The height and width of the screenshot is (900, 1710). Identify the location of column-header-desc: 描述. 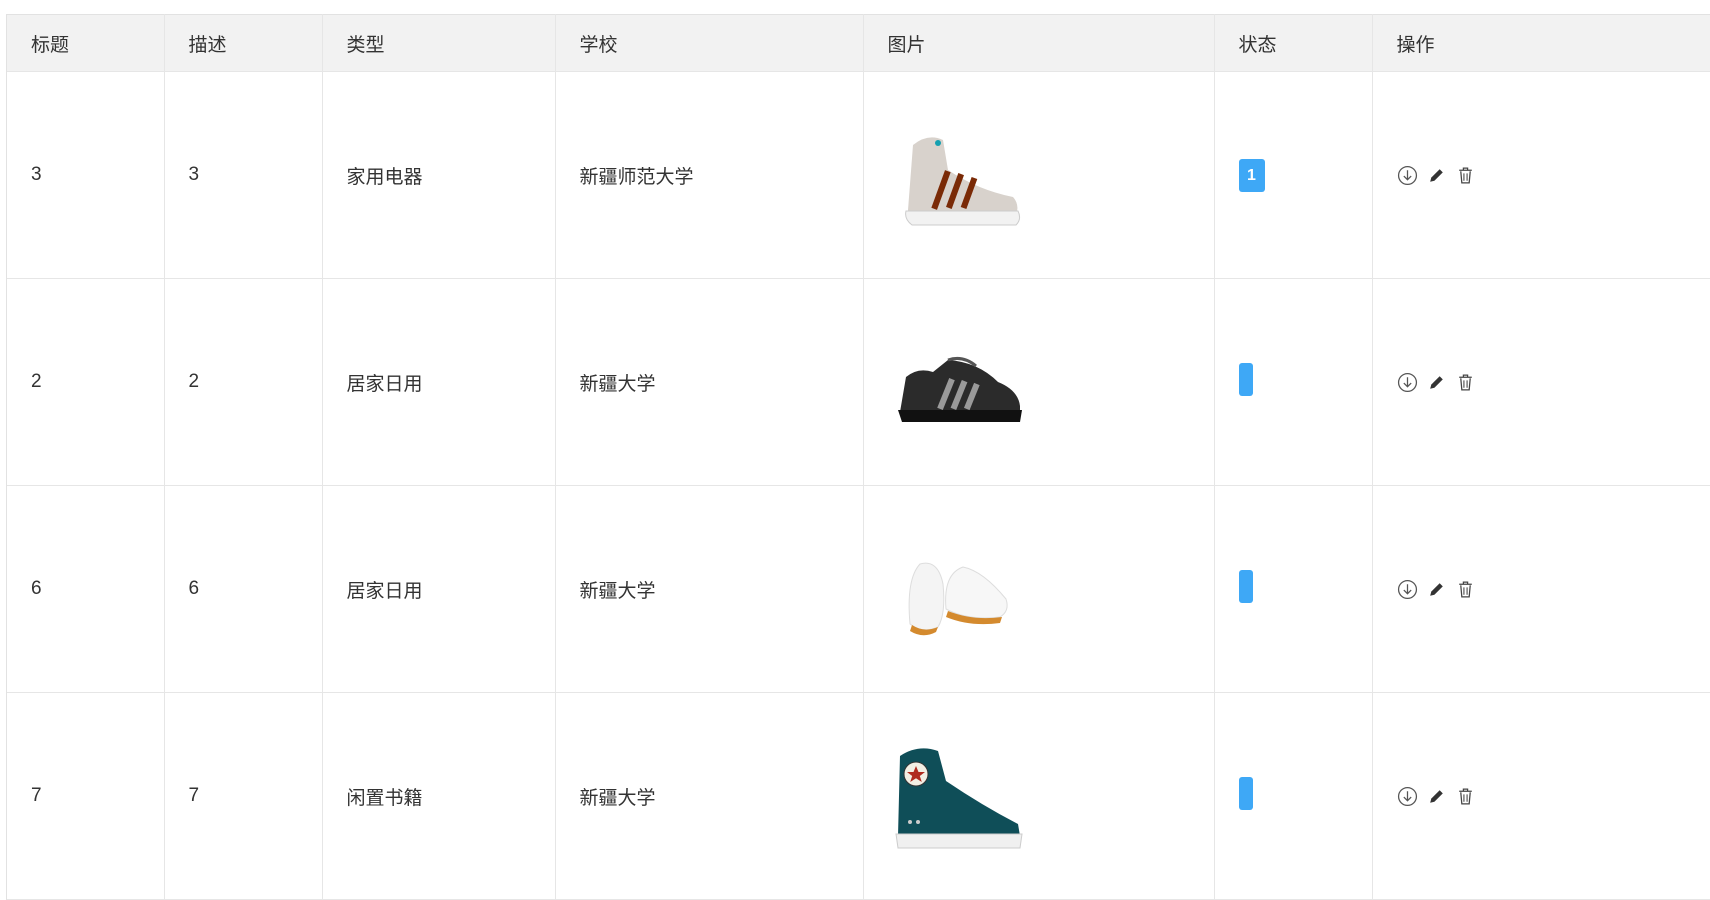
(243, 43).